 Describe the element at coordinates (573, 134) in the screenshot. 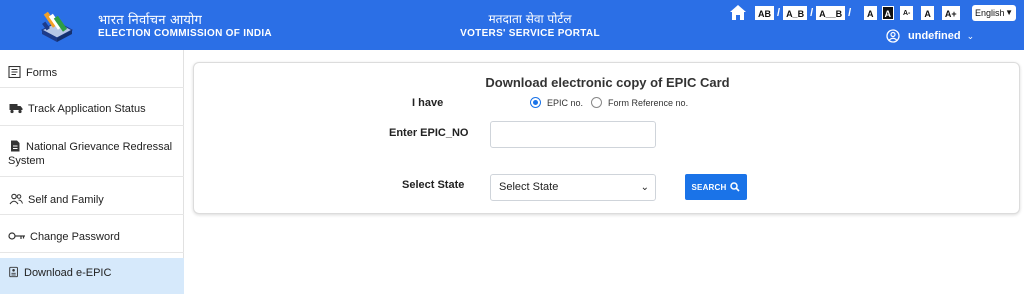

I see `epic-no-input` at that location.